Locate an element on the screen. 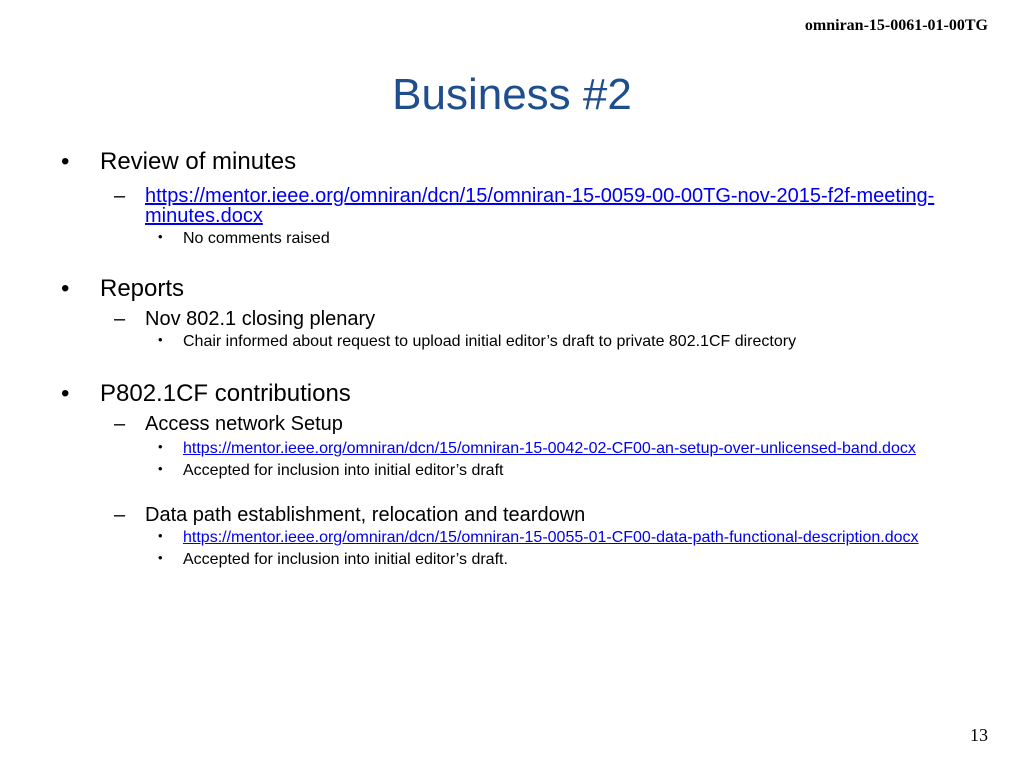 This screenshot has width=1024, height=768. page-number: 13 is located at coordinates (979, 735).